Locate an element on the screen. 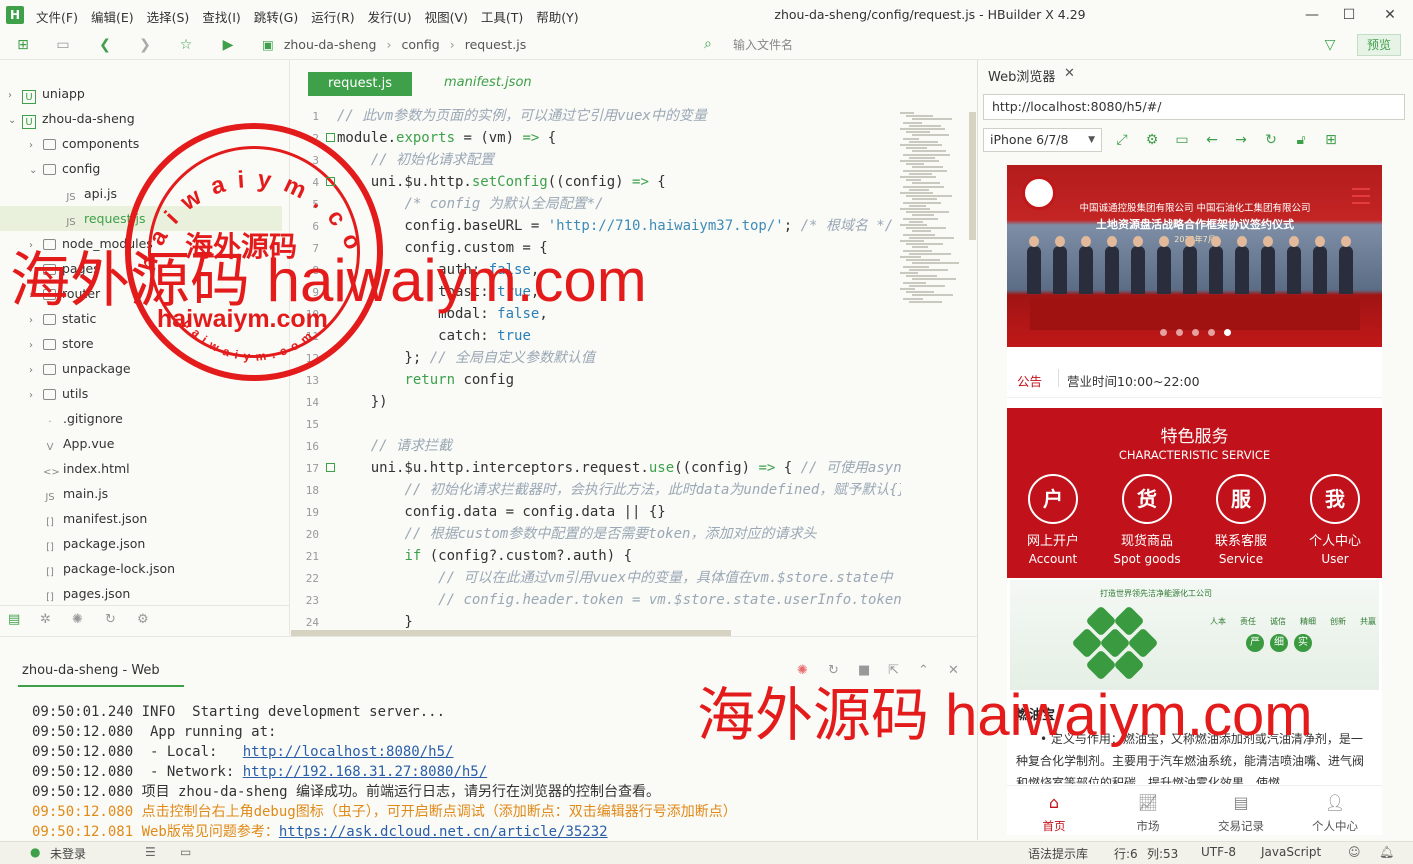 The height and width of the screenshot is (864, 1413). service-icon-4: 我 is located at coordinates (1335, 499).